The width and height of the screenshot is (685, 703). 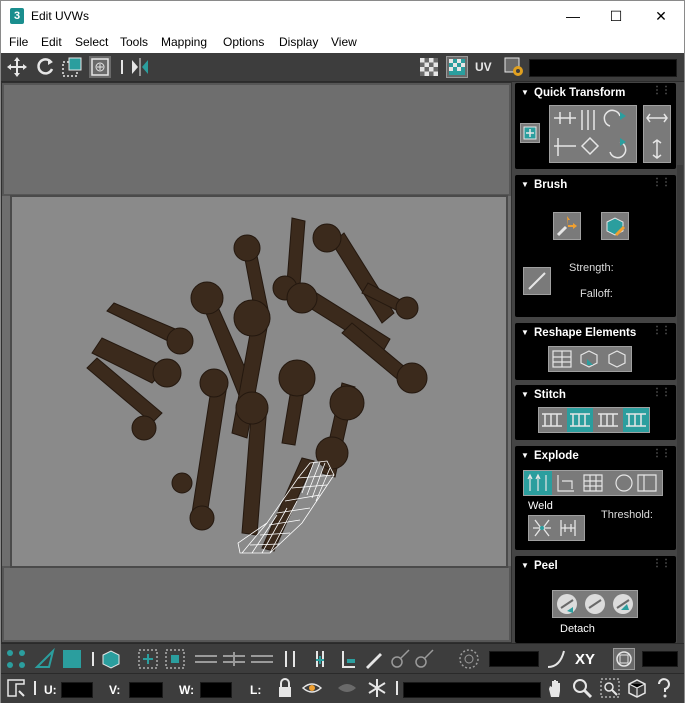 I want to click on bottom-toolbar-2: U: V: W: L:, so click(x=342, y=688).